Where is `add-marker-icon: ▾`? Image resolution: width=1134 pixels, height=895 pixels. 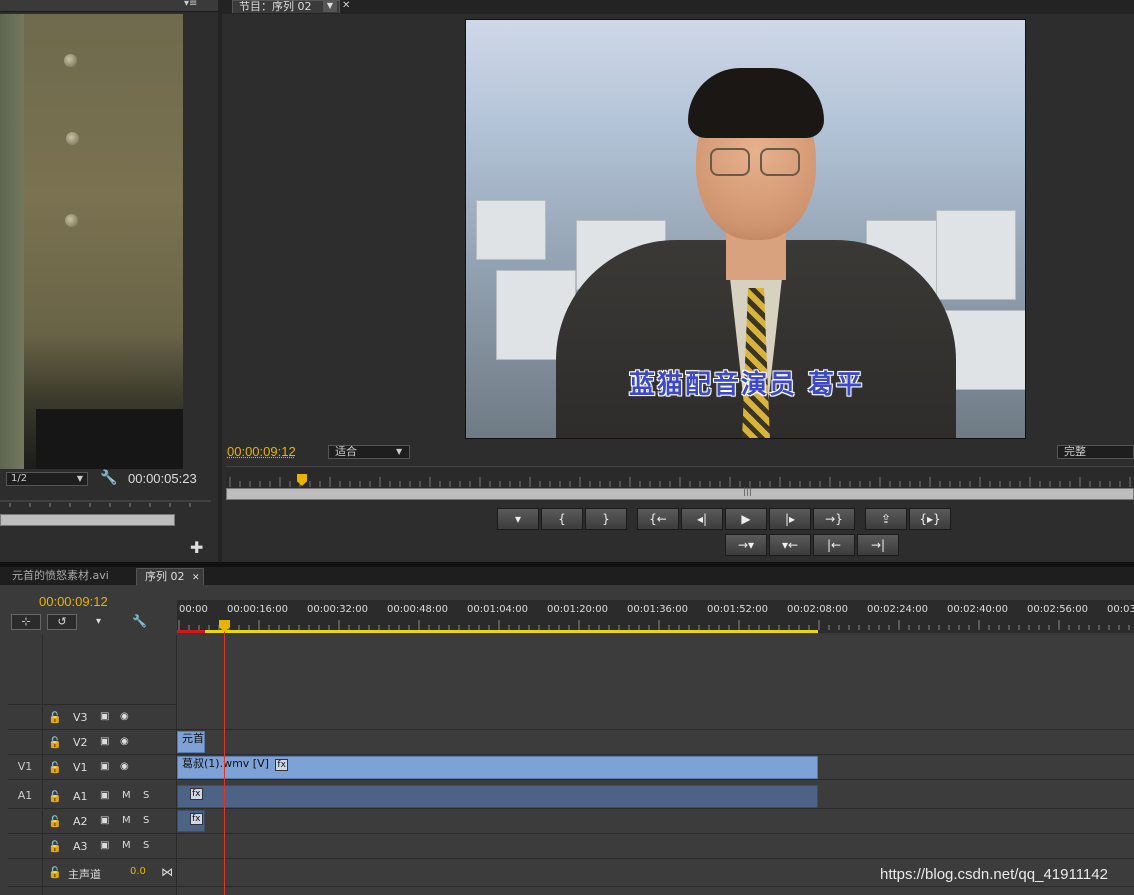 add-marker-icon: ▾ is located at coordinates (98, 621).